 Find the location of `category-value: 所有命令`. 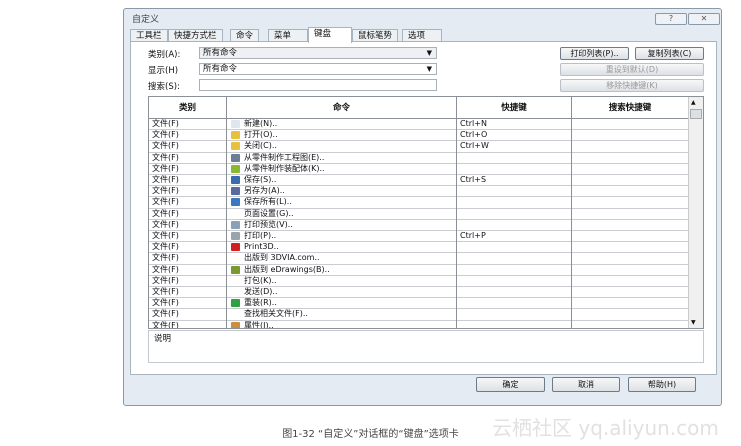

category-value: 所有命令 is located at coordinates (220, 53).